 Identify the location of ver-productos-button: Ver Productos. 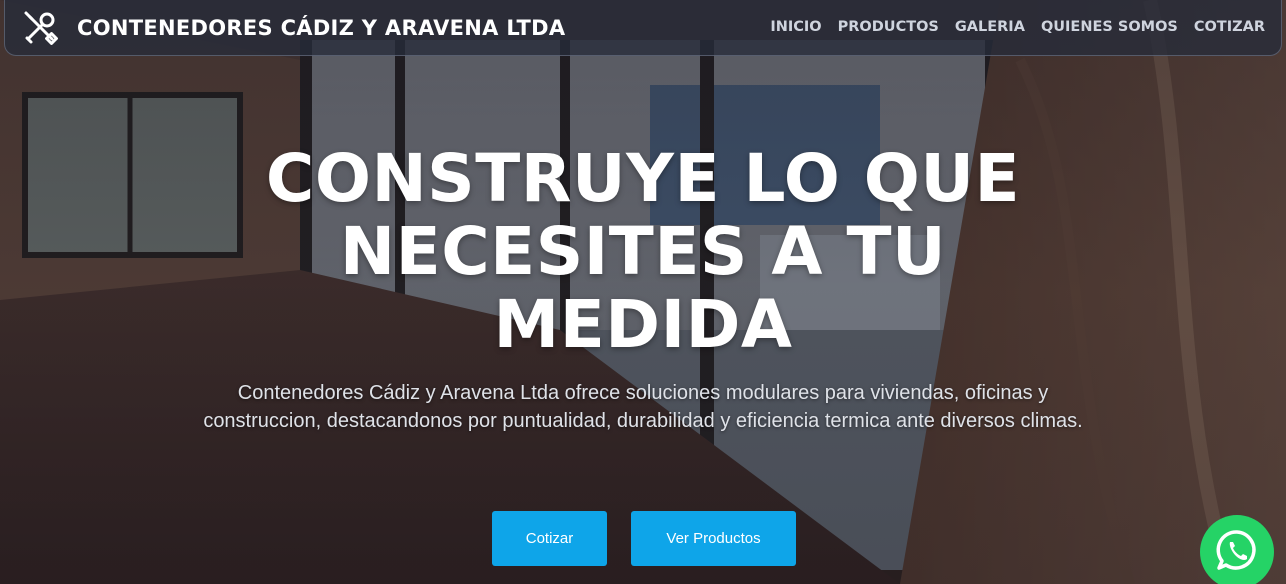
(713, 538).